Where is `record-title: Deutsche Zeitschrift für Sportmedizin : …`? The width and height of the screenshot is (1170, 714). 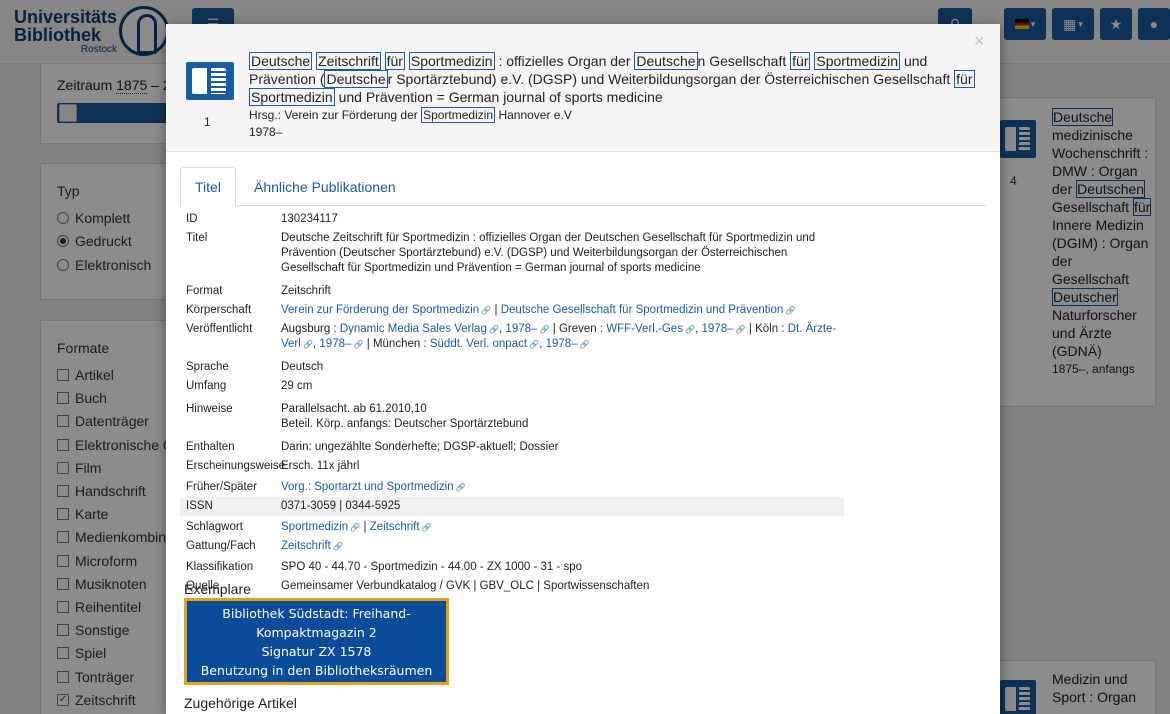 record-title: Deutsche Zeitschrift für Sportmedizin : … is located at coordinates (619, 79).